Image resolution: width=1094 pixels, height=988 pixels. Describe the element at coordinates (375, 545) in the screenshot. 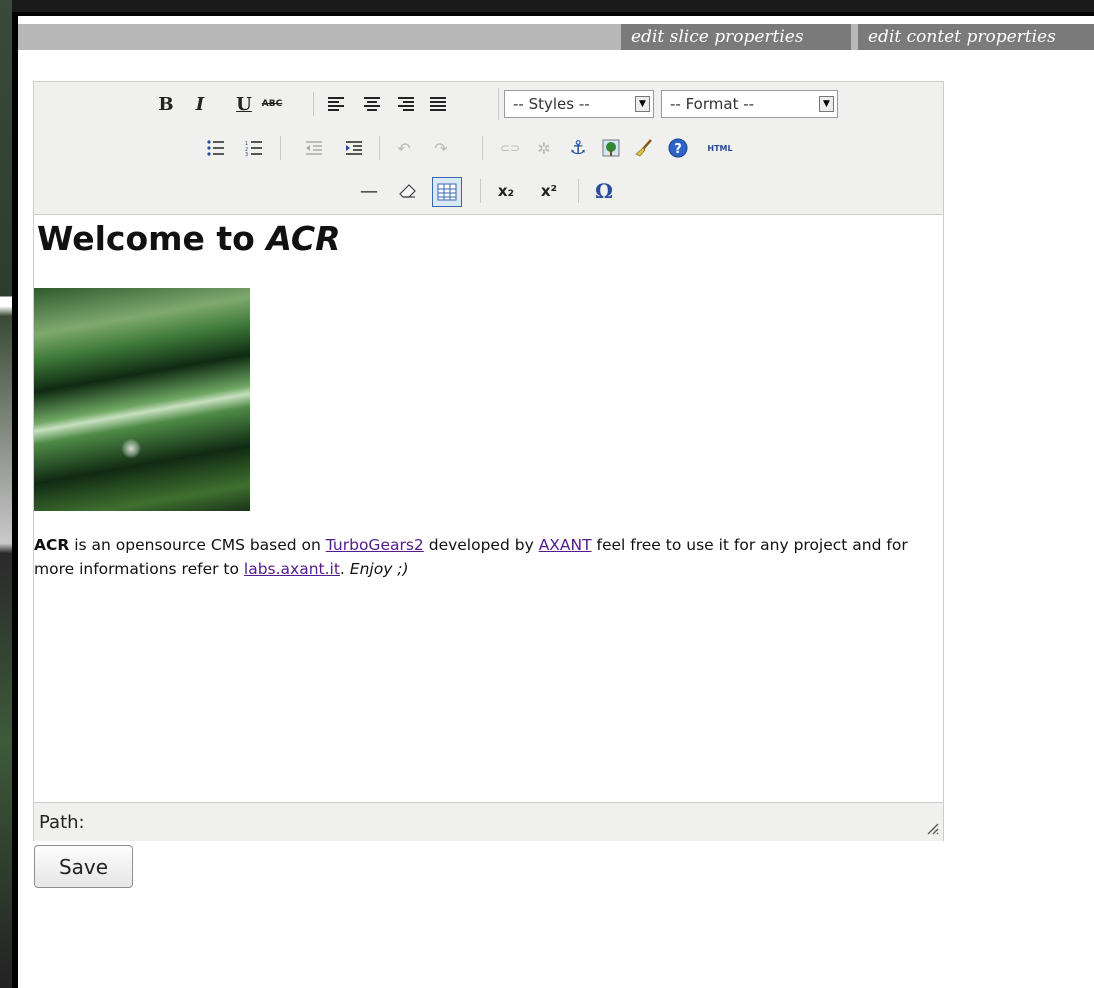

I see `turbogears-link: TurboGears2` at that location.